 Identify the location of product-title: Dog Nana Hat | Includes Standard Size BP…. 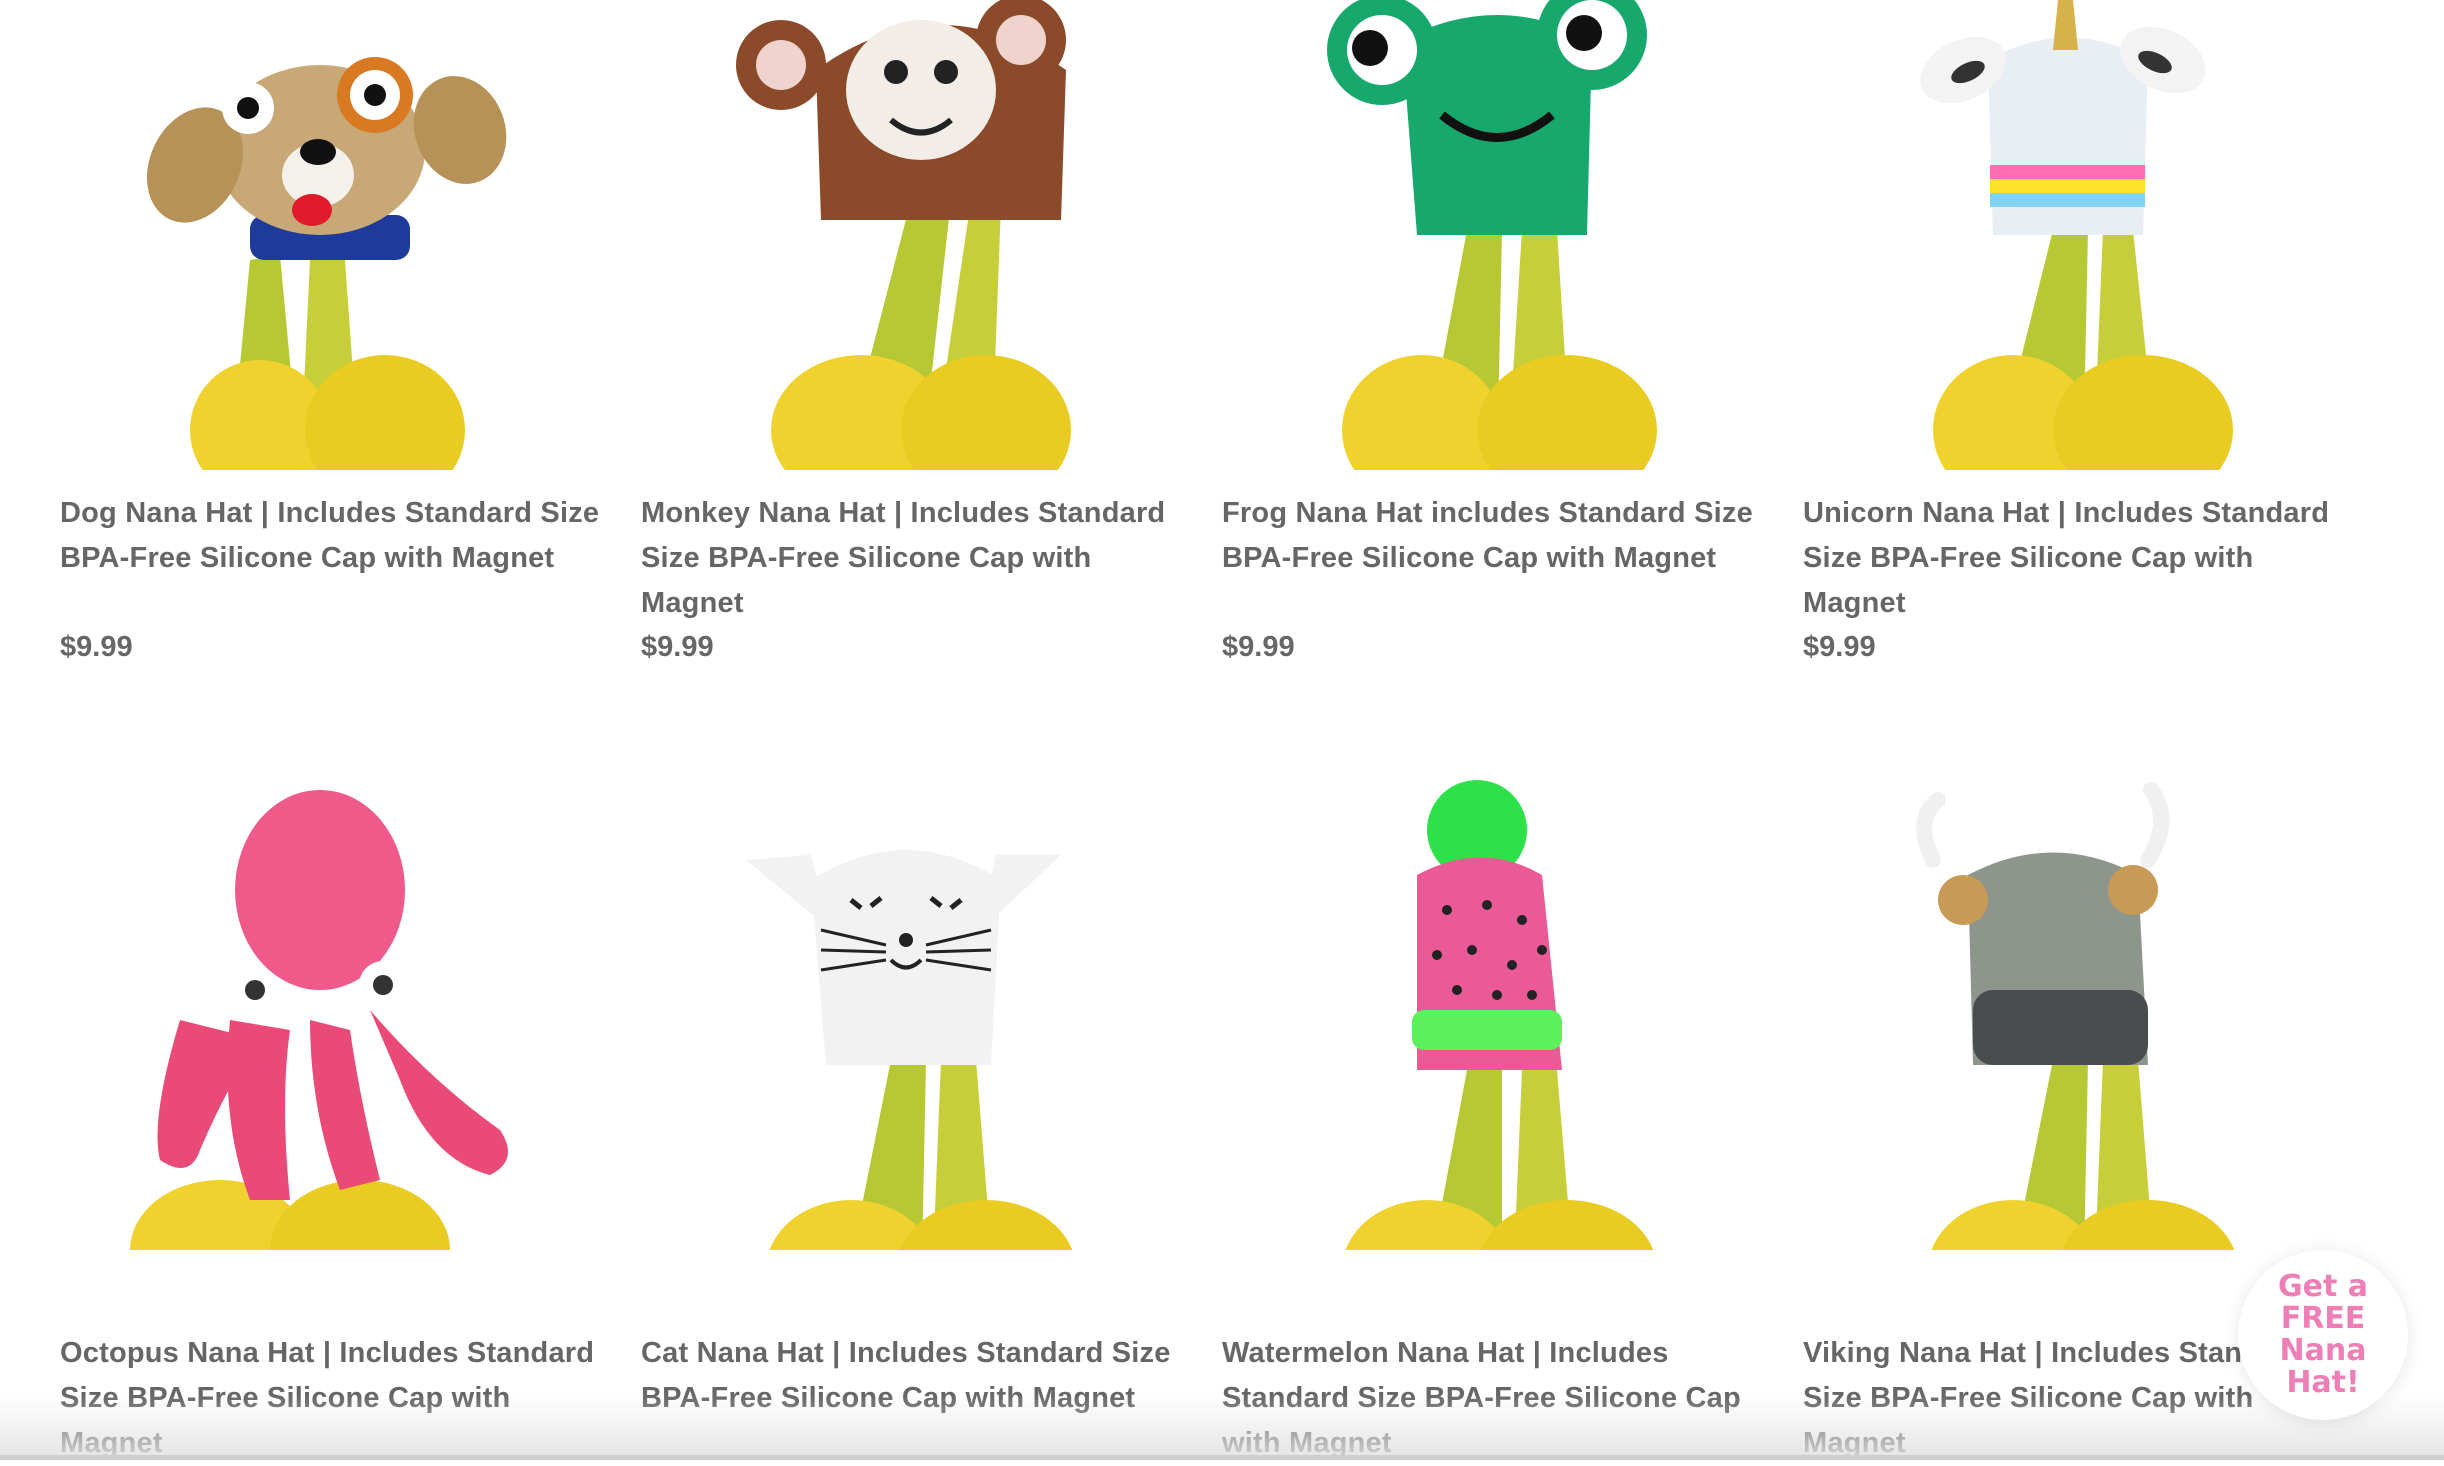
(340, 536).